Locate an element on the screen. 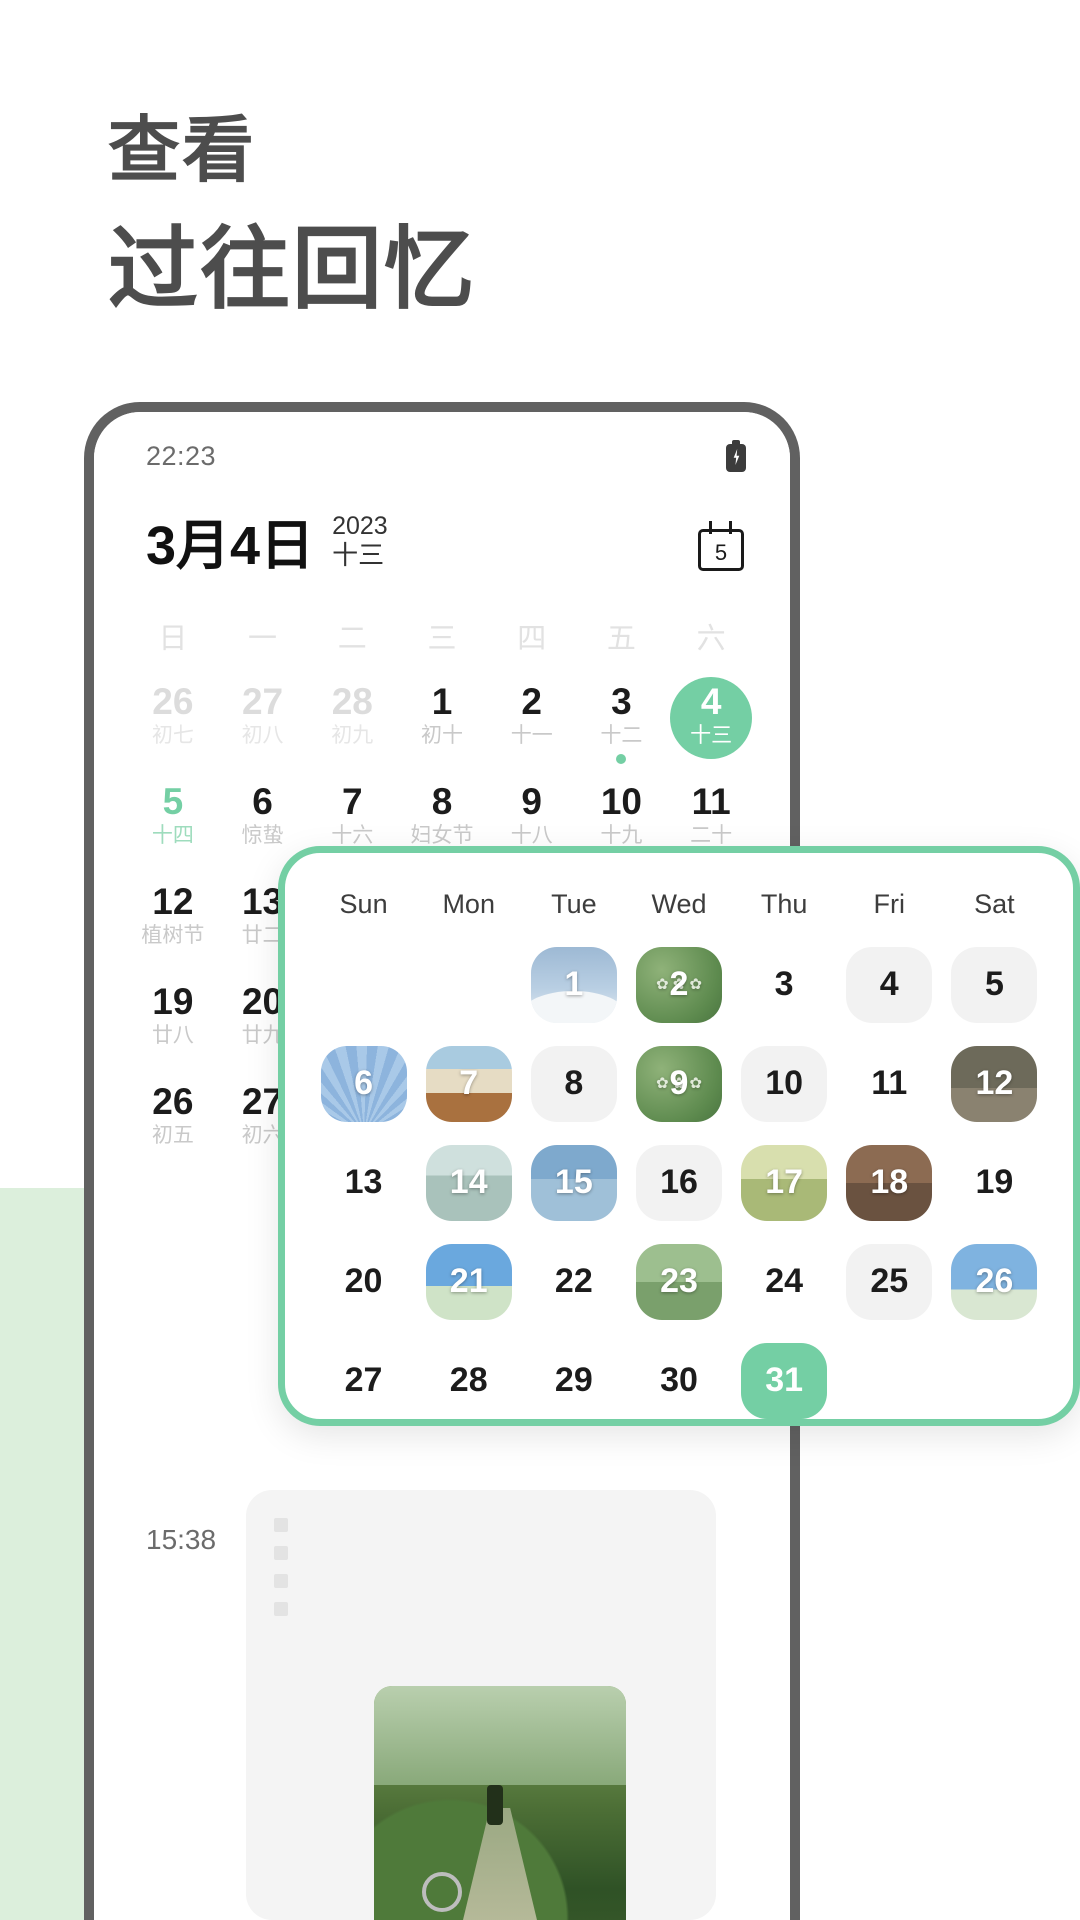  overlay-date-cell: 4 is located at coordinates (889, 984).